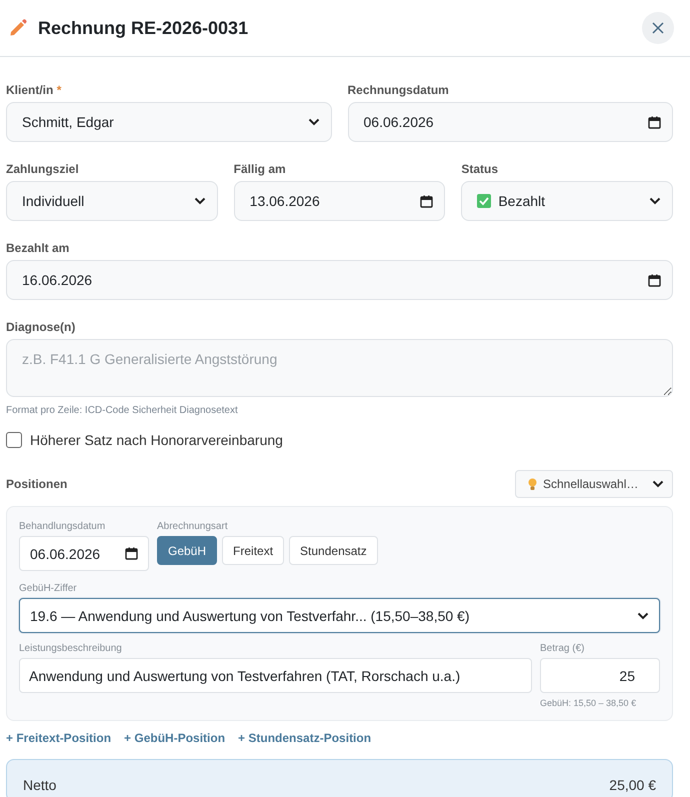 The image size is (690, 797). I want to click on field-label: Fällig am, so click(260, 169).